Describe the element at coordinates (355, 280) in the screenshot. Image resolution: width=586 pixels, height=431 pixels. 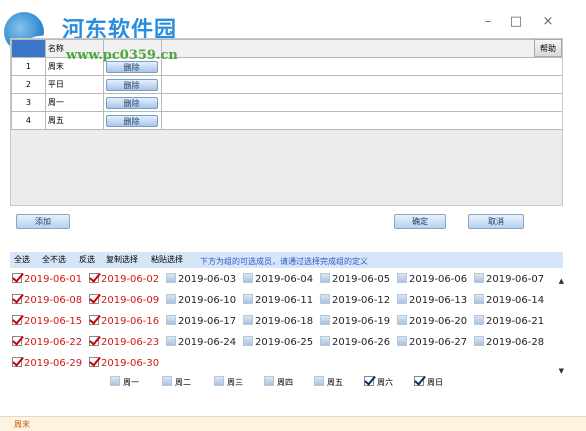
I see `date-checkbox: 2019-06-05` at that location.